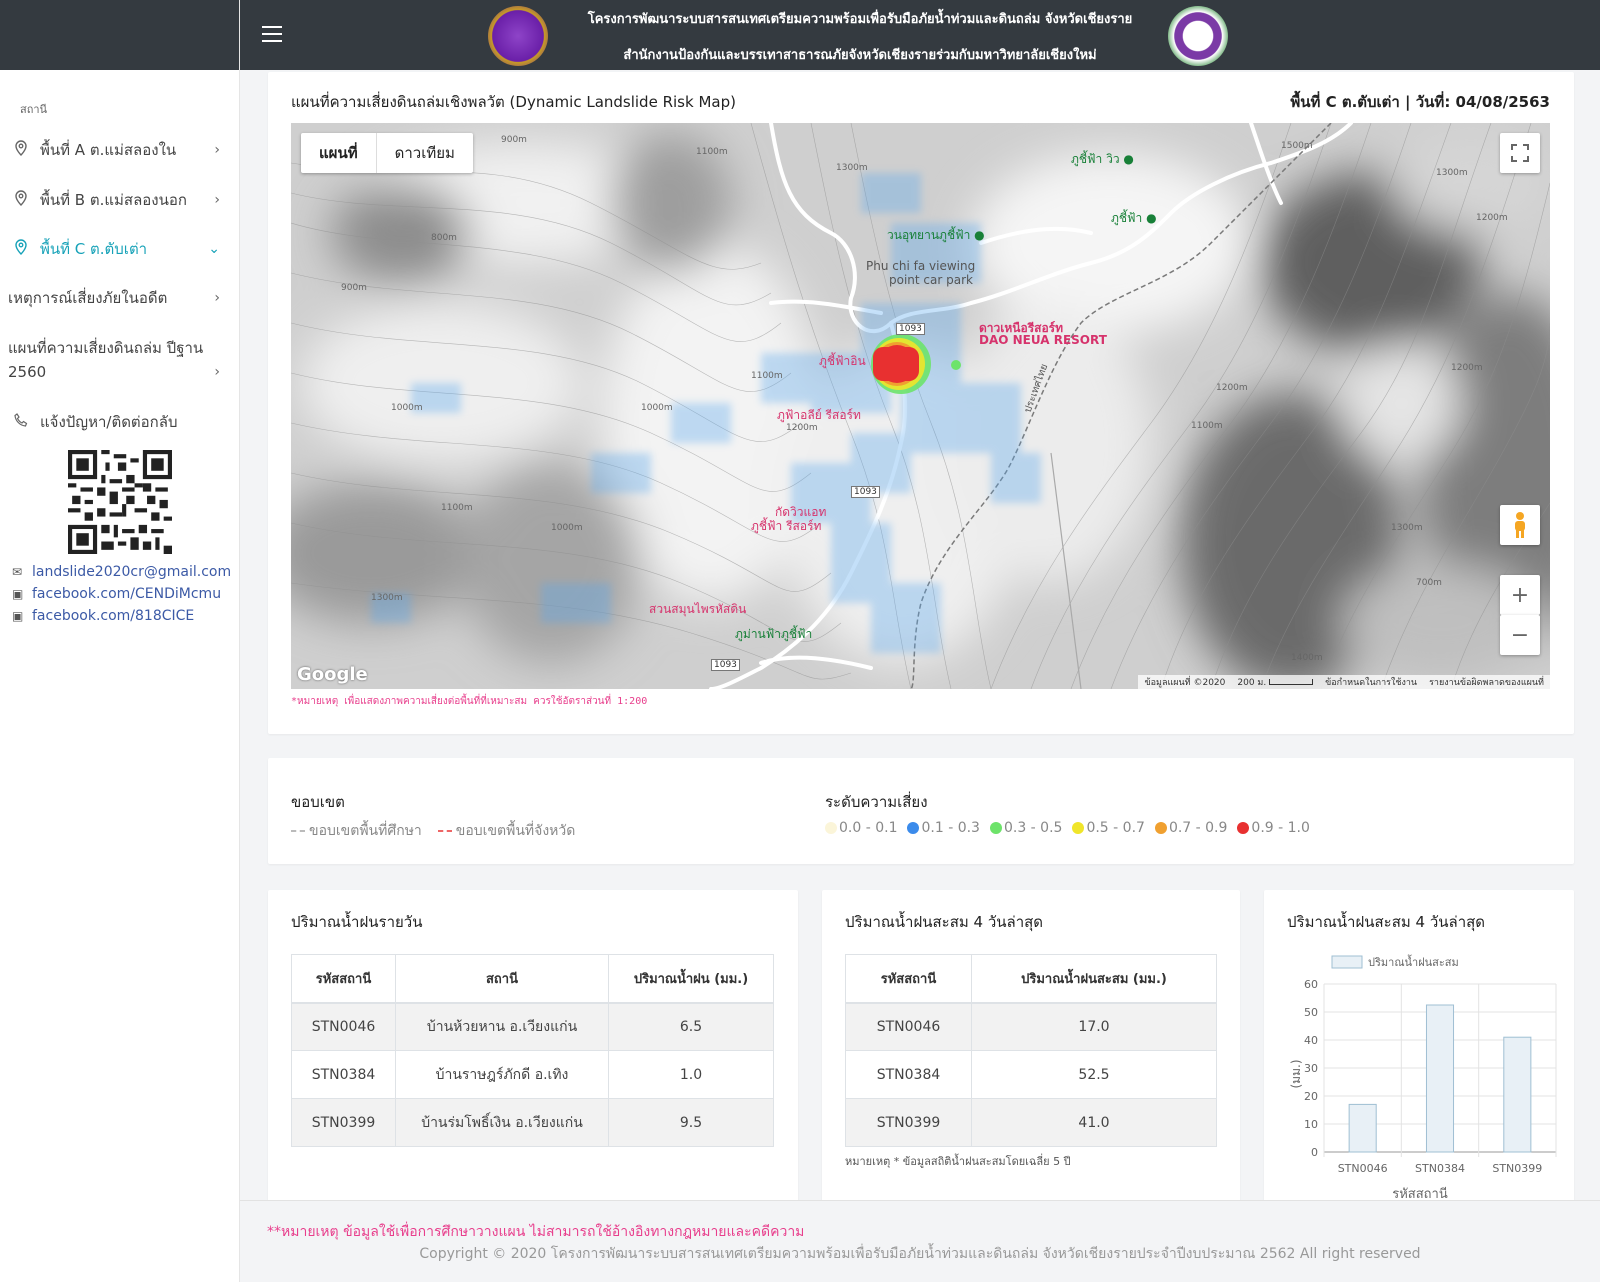 This screenshot has width=1600, height=1282. What do you see at coordinates (1102, 159) in the screenshot?
I see `place-label: ภูชี้ฟ้า วิว ●` at bounding box center [1102, 159].